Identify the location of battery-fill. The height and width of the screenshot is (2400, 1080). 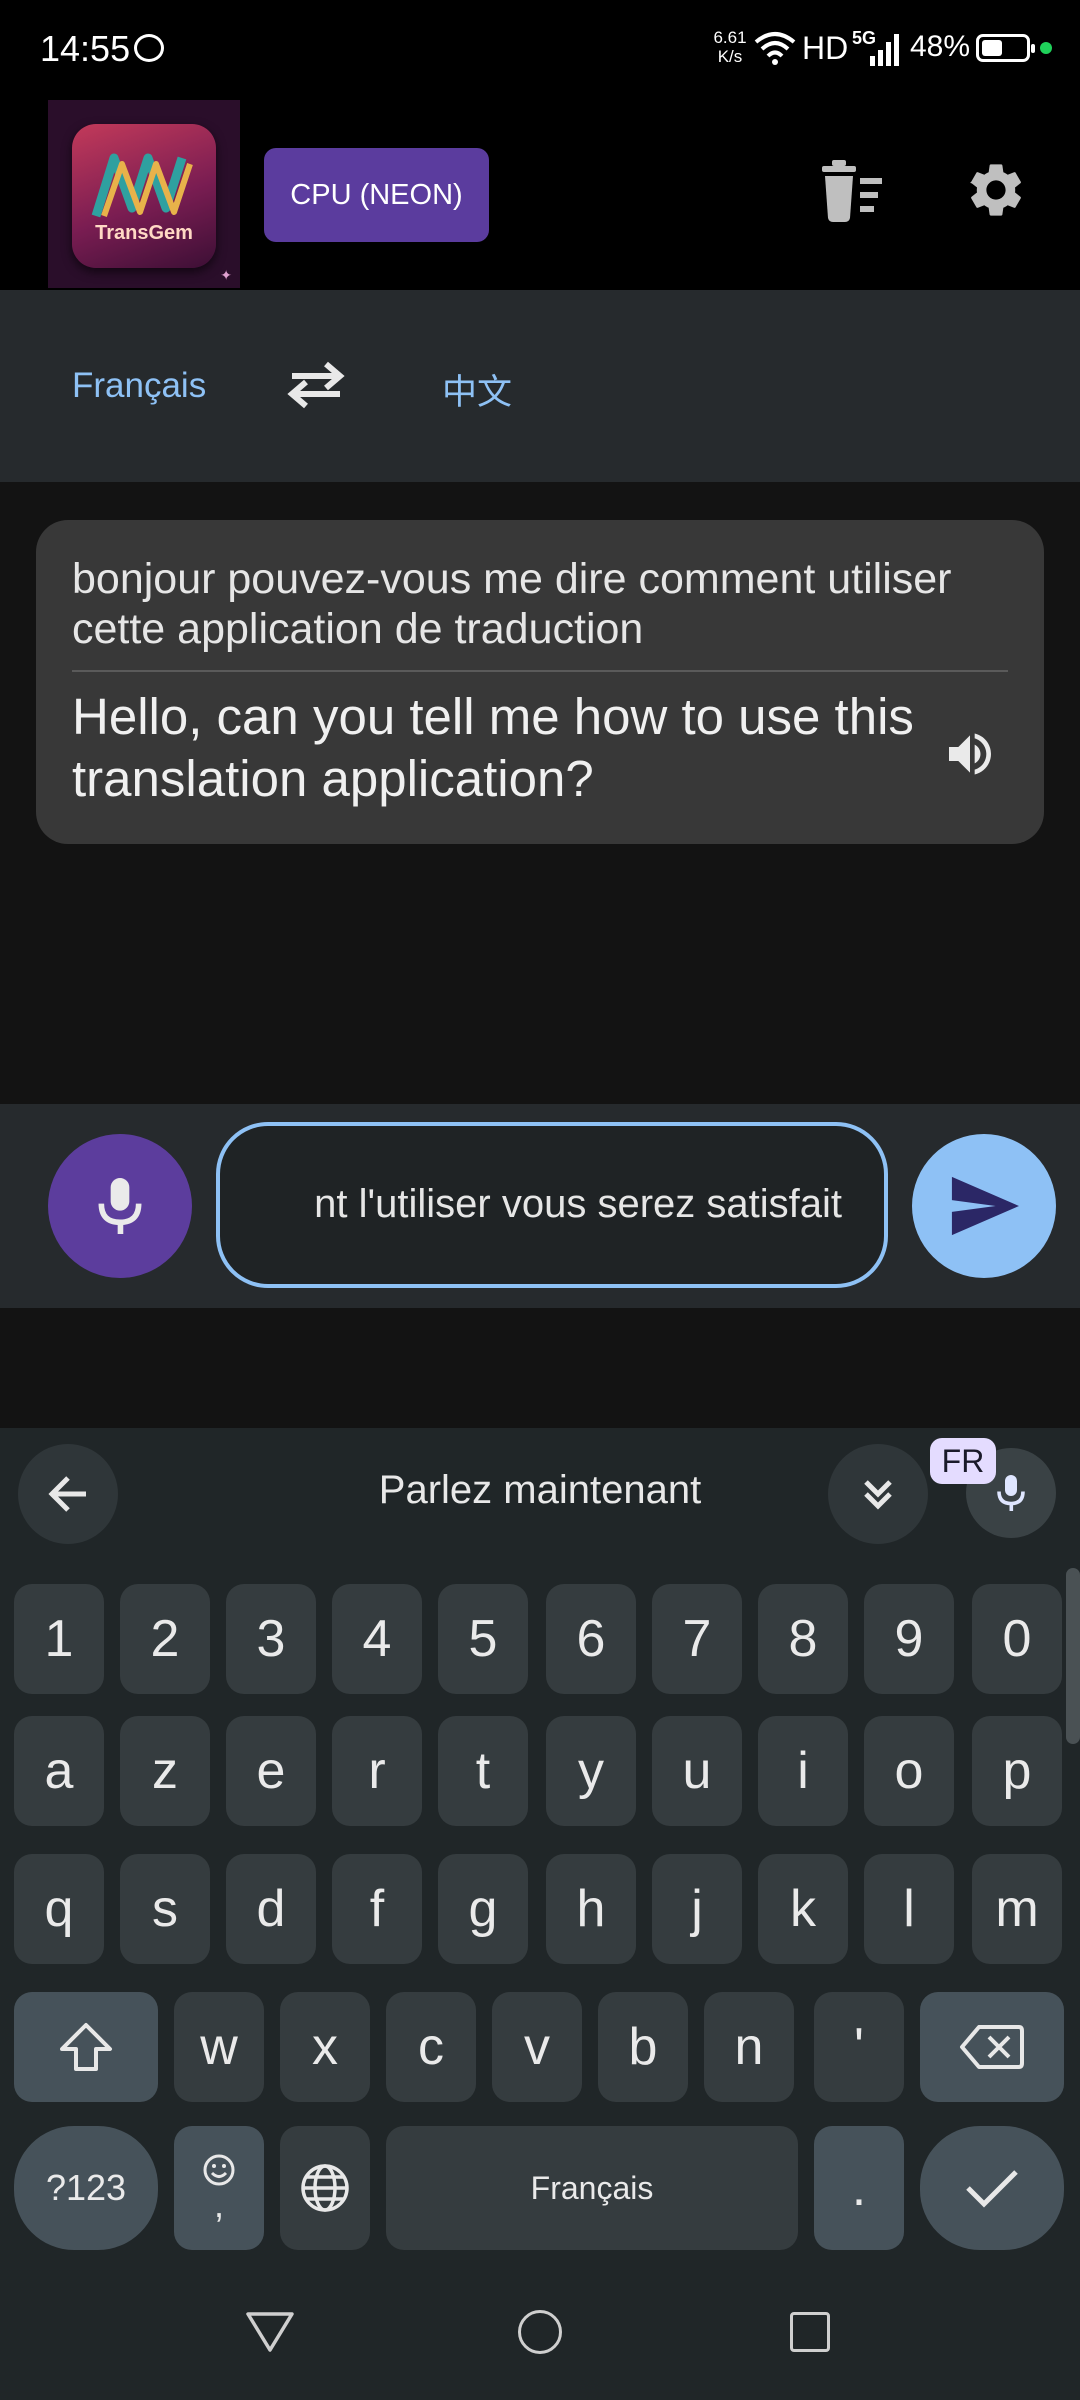
(992, 48).